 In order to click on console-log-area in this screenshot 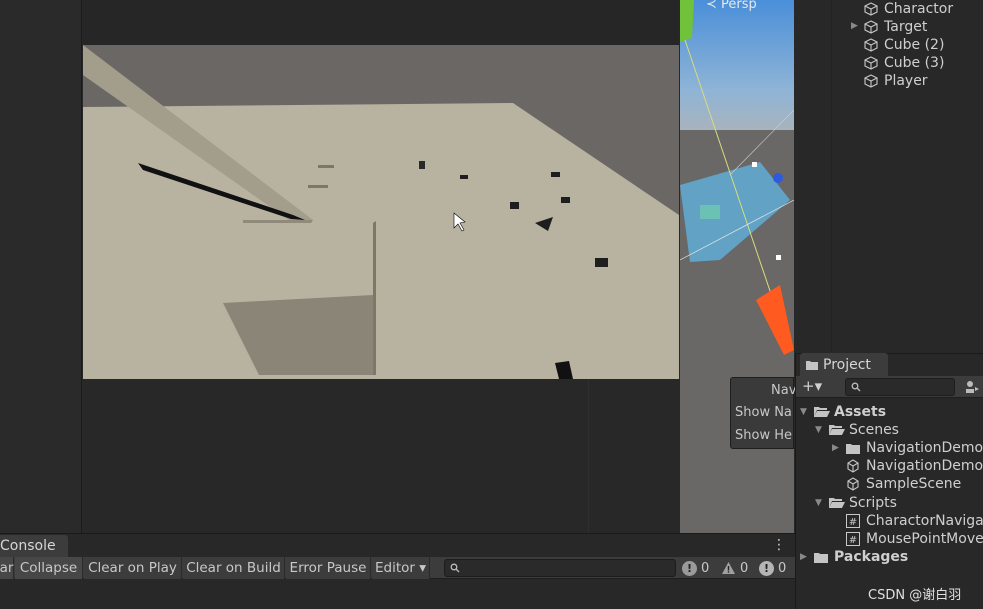, I will do `click(397, 594)`.